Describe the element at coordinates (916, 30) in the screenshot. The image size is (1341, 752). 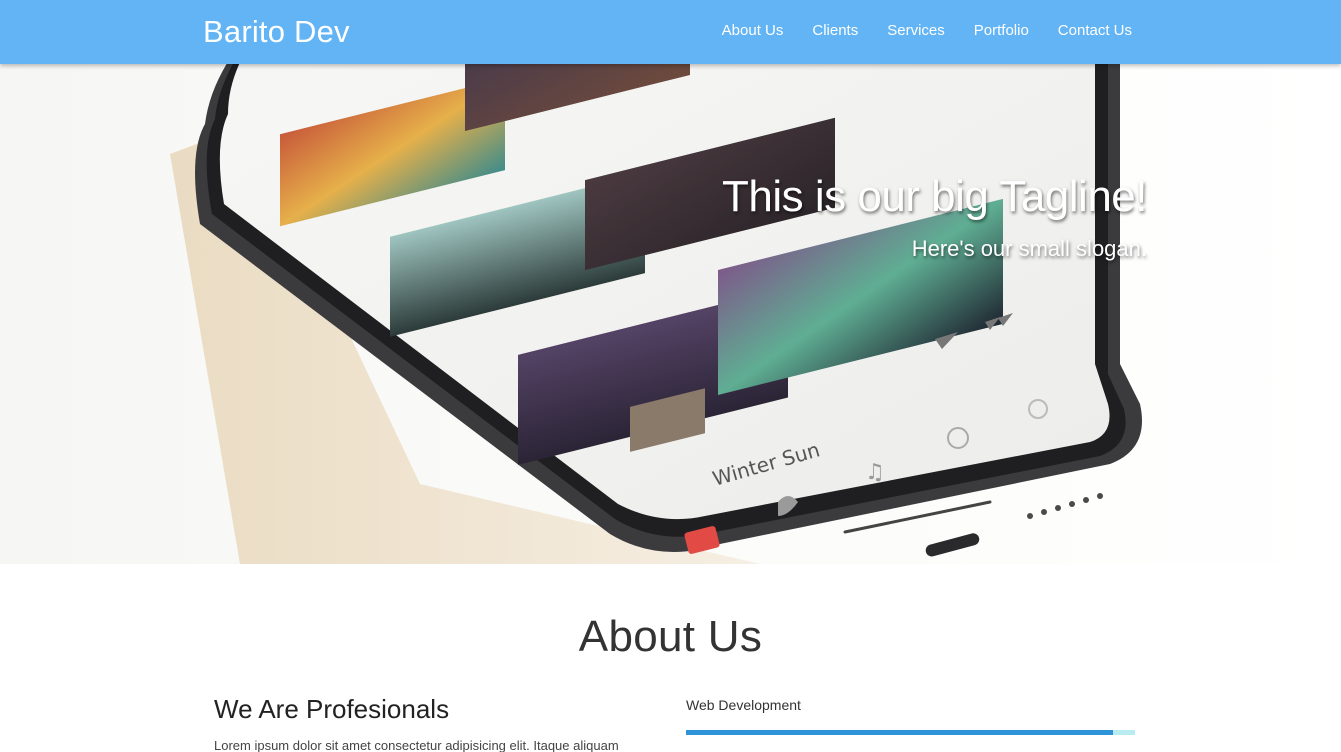
I see `nav-link-services: Services` at that location.